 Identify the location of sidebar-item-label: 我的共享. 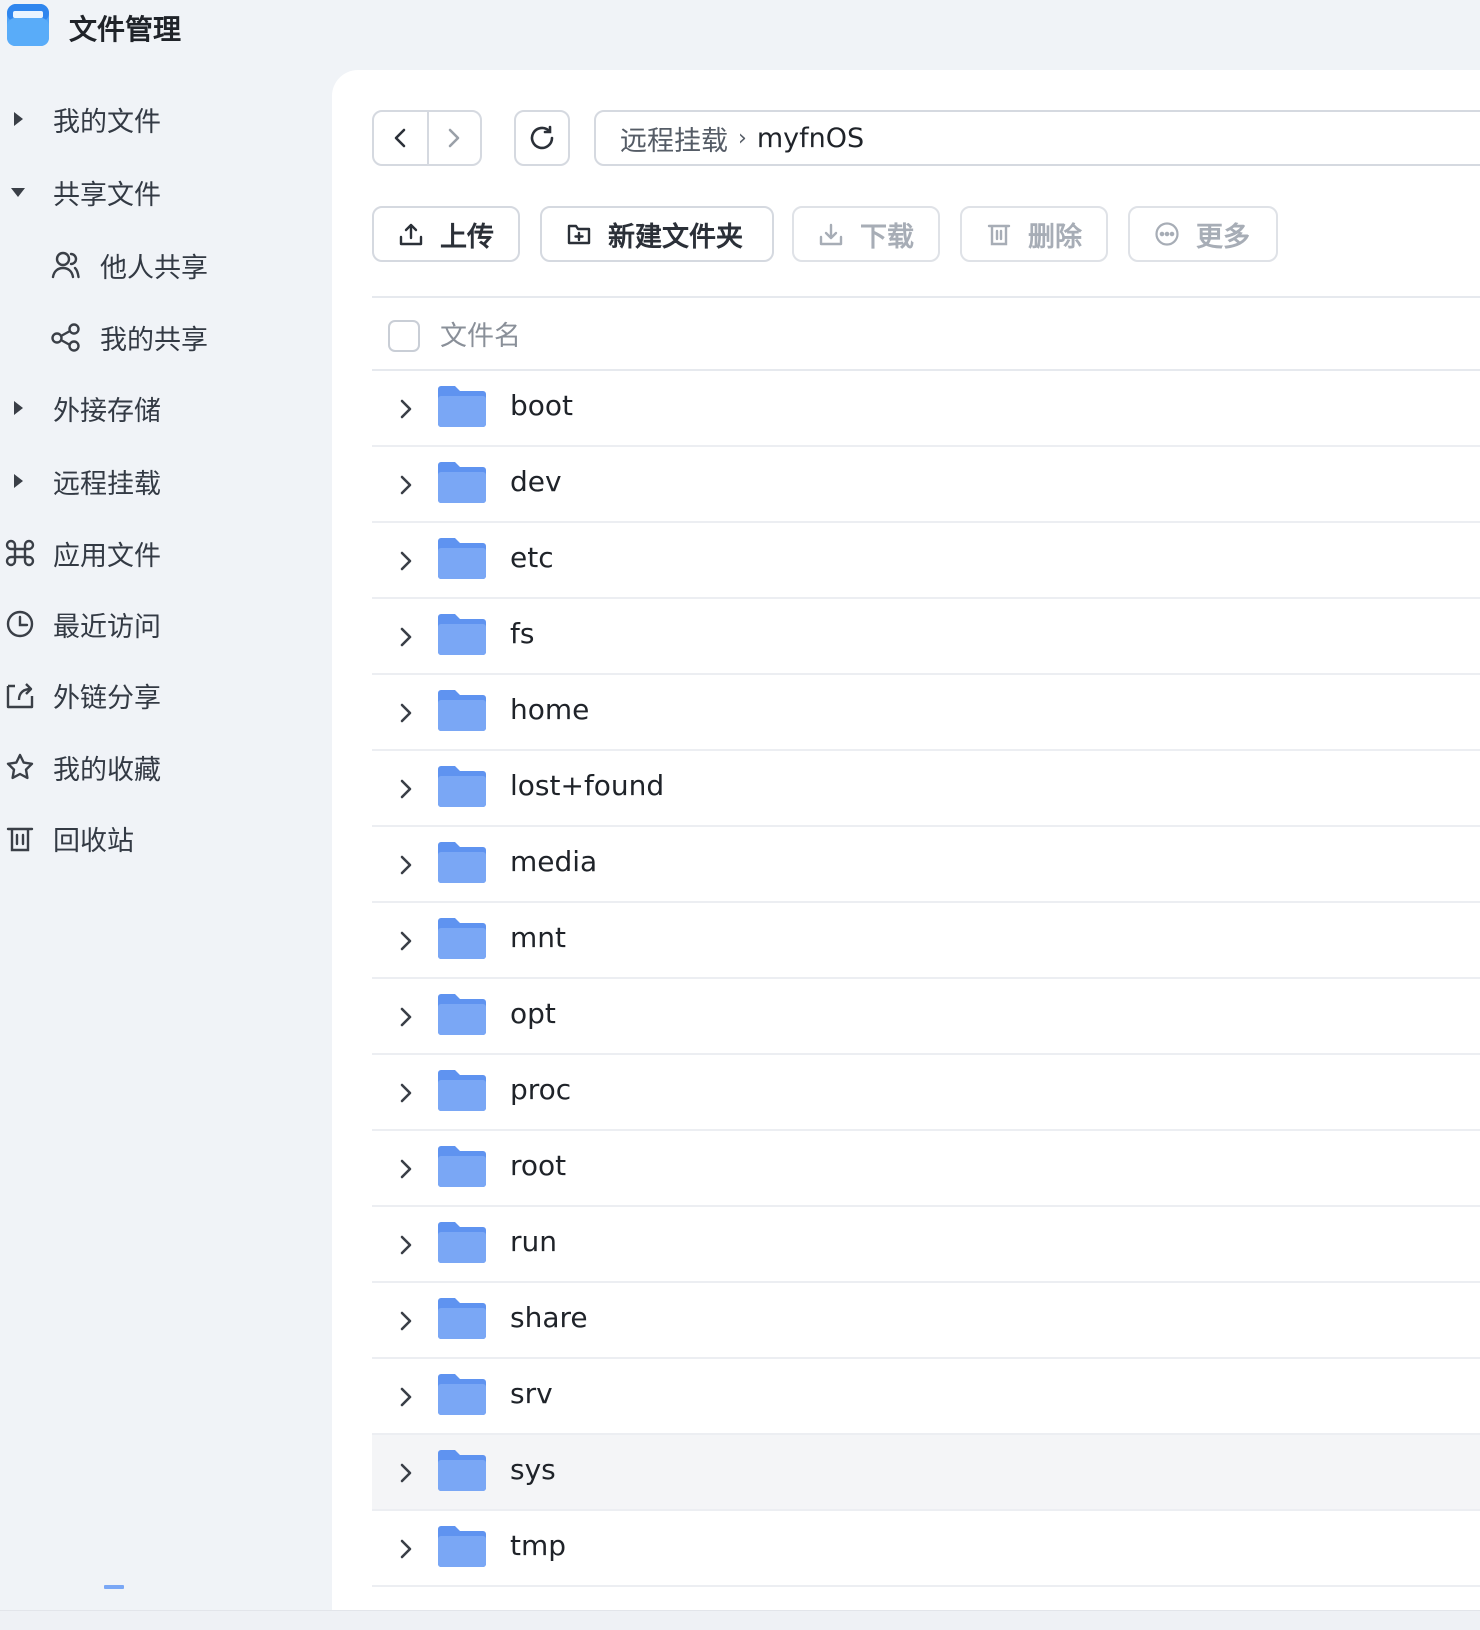
(154, 340).